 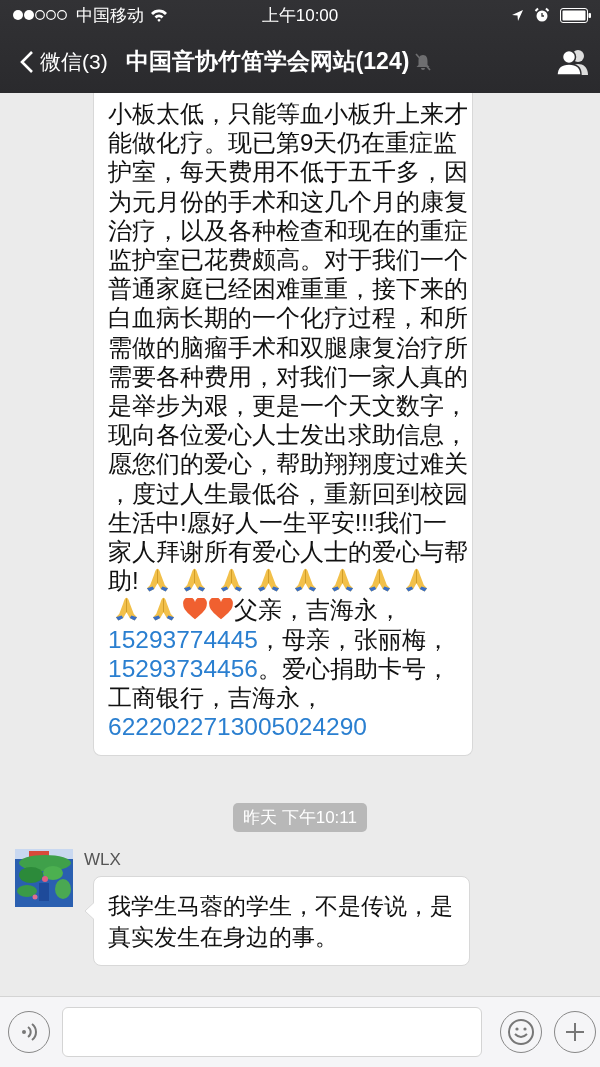 What do you see at coordinates (521, 1032) in the screenshot?
I see `smiley-icon` at bounding box center [521, 1032].